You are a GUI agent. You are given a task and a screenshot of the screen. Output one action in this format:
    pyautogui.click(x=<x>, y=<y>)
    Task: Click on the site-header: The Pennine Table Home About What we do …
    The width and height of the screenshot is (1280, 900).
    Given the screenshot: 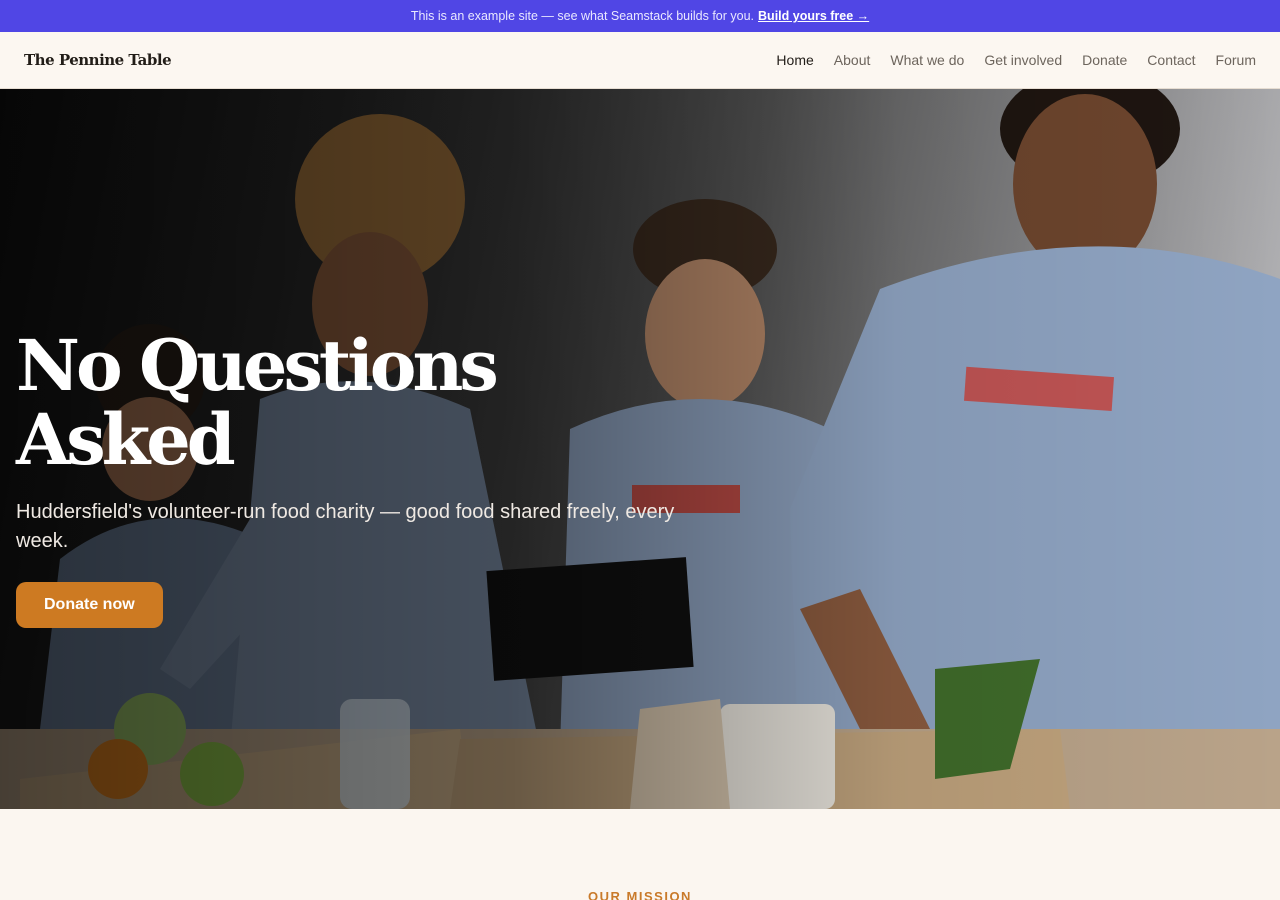 What is the action you would take?
    pyautogui.click(x=640, y=60)
    